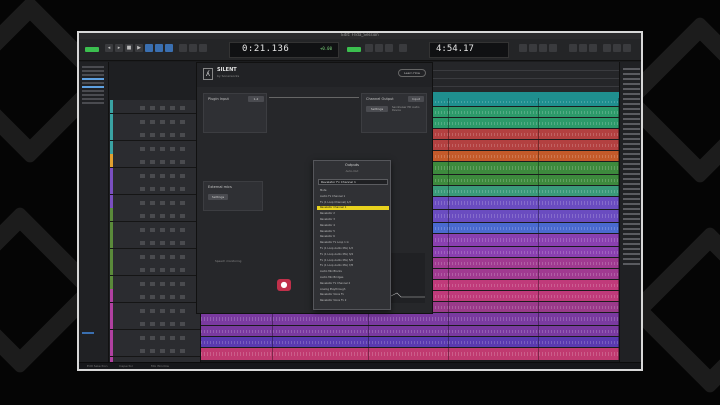 This screenshot has height=405, width=720. What do you see at coordinates (353, 278) in the screenshot?
I see `dropdown-option: Audio Mix Bridges` at bounding box center [353, 278].